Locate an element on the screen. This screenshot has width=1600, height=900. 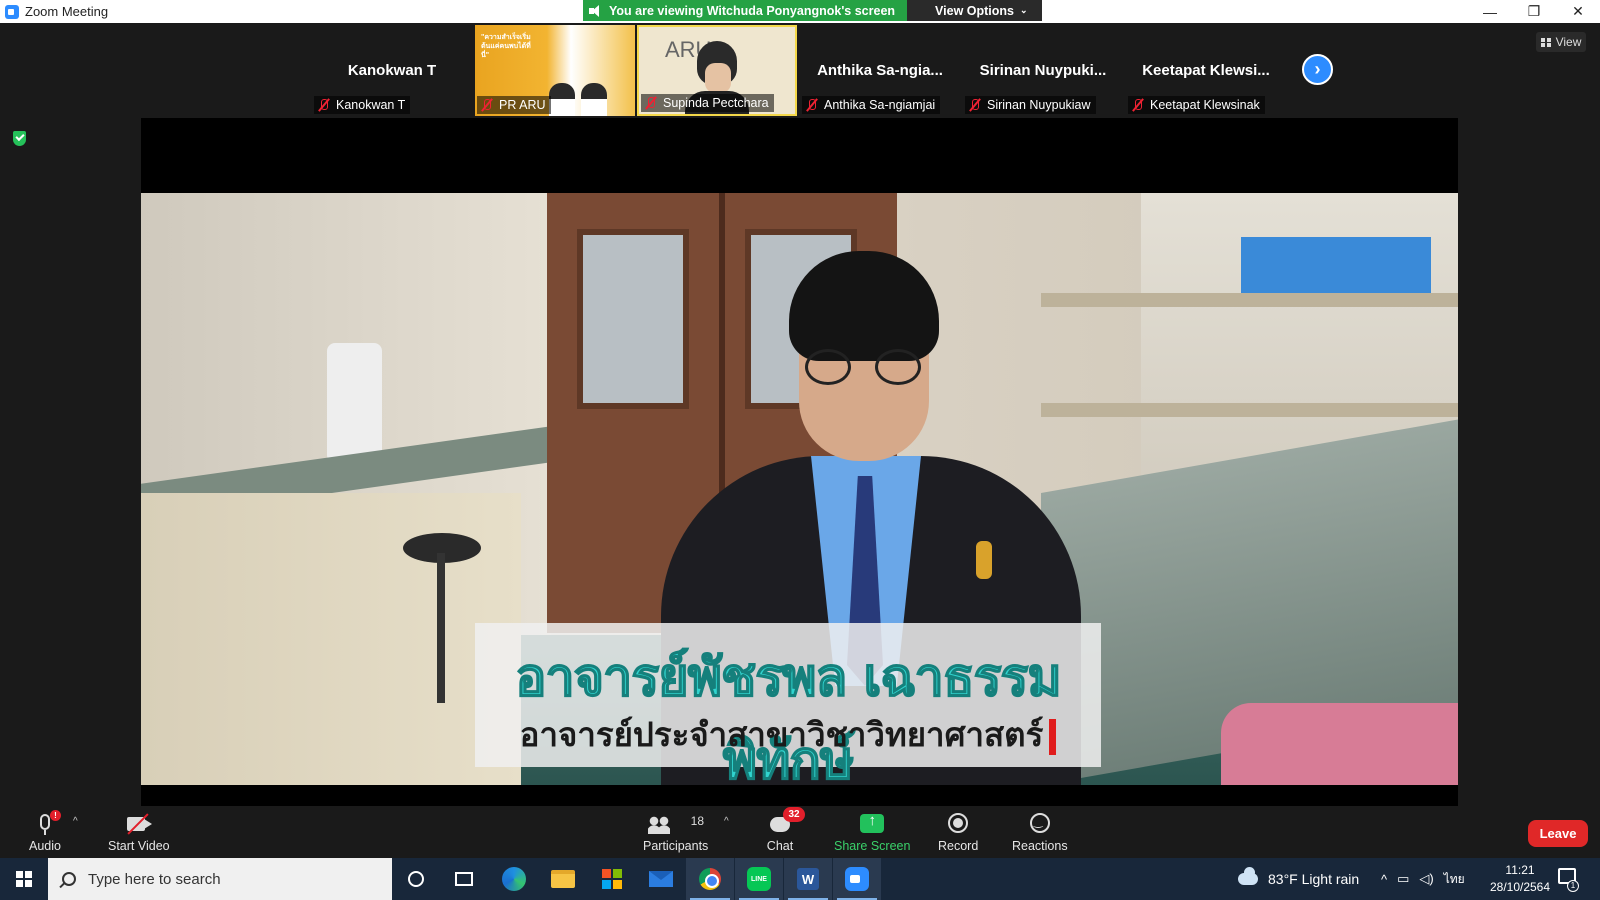
participant-tile: ARU Supinda Pectchara is located at coordinates (717, 70).